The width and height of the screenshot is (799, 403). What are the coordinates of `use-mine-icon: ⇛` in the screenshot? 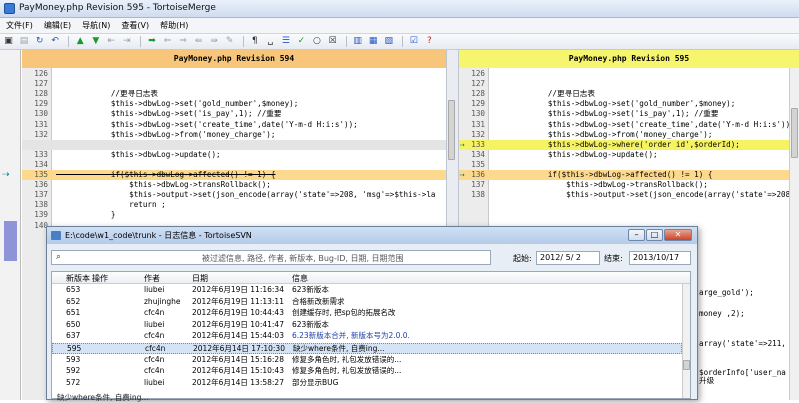 It's located at (214, 41).